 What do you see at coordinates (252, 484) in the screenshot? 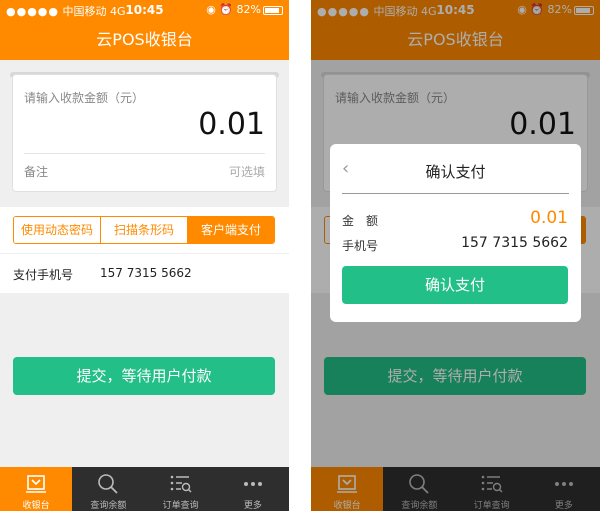
I see `more-icon` at bounding box center [252, 484].